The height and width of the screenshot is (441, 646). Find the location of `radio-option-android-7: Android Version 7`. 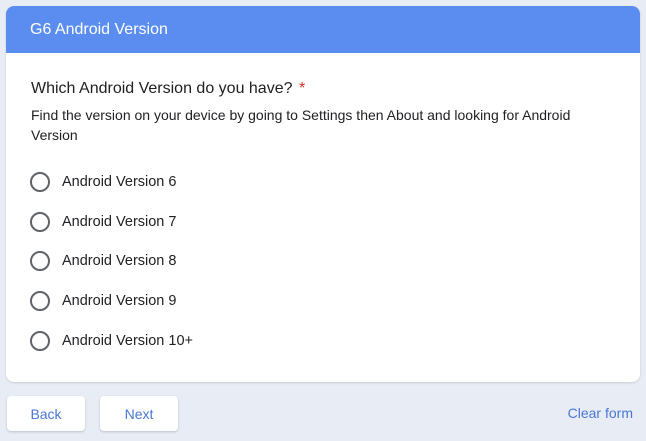

radio-option-android-7: Android Version 7 is located at coordinates (111, 222).